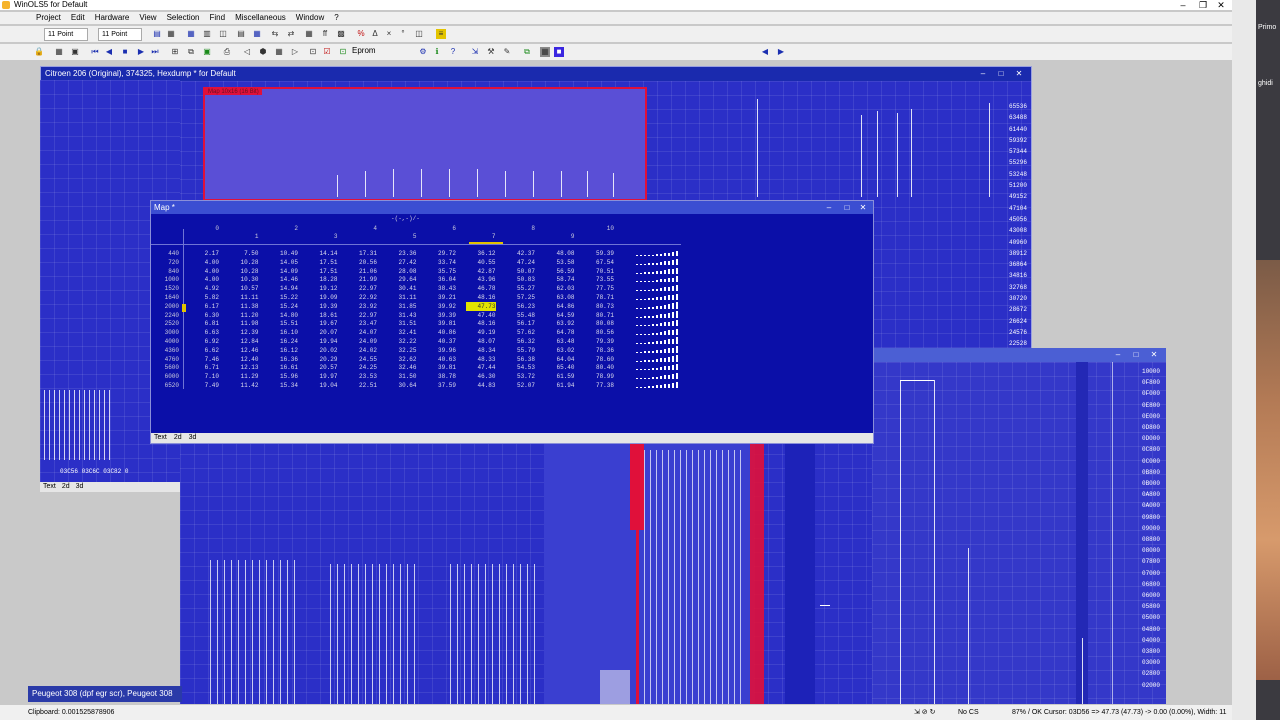  I want to click on map-tab-2d: 2d, so click(178, 437).